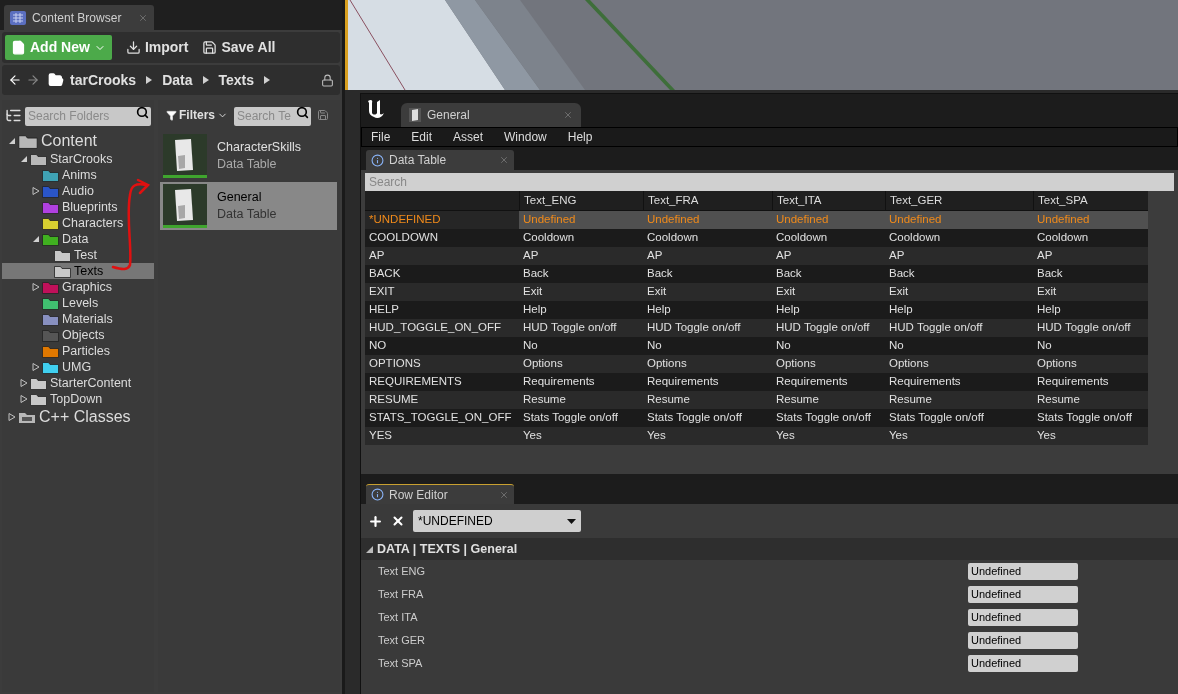  What do you see at coordinates (756, 220) in the screenshot?
I see `table-row: *UNDEFINED Undefined Undefined Undefined Undefined Undefined` at bounding box center [756, 220].